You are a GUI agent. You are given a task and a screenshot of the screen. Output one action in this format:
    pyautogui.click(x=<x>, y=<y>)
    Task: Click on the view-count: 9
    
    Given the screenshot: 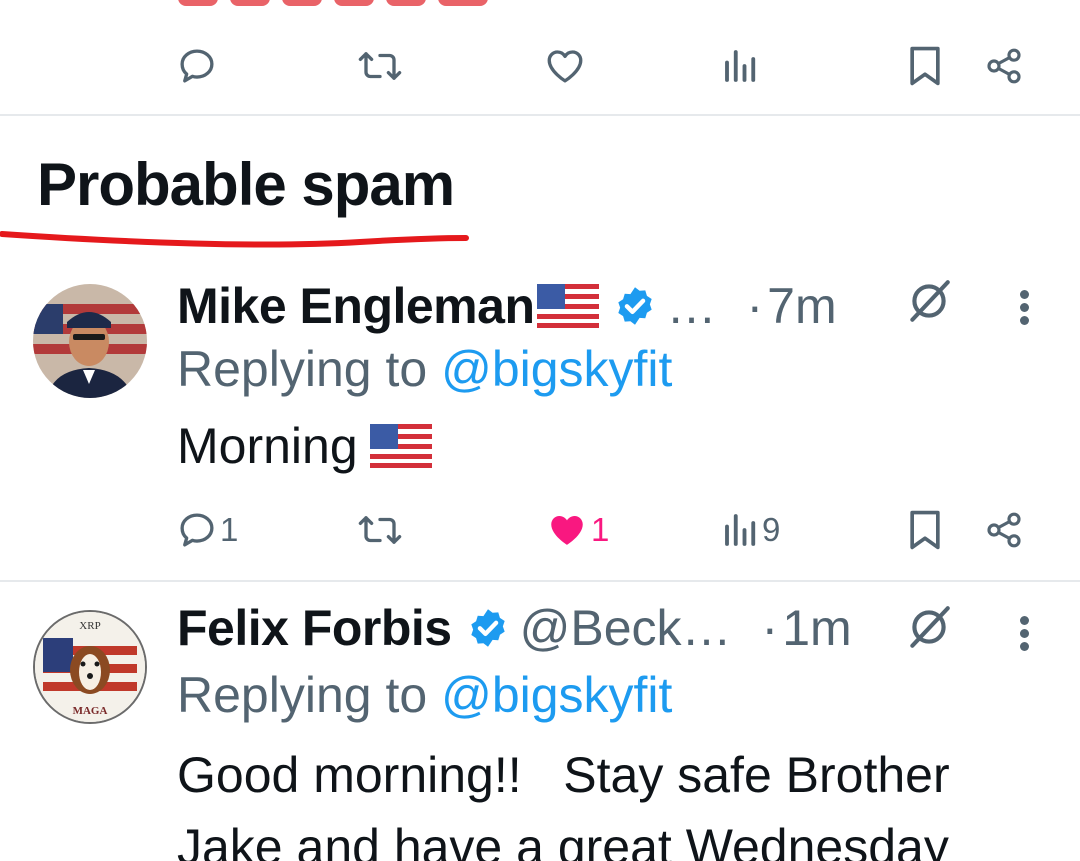 What is the action you would take?
    pyautogui.click(x=771, y=529)
    